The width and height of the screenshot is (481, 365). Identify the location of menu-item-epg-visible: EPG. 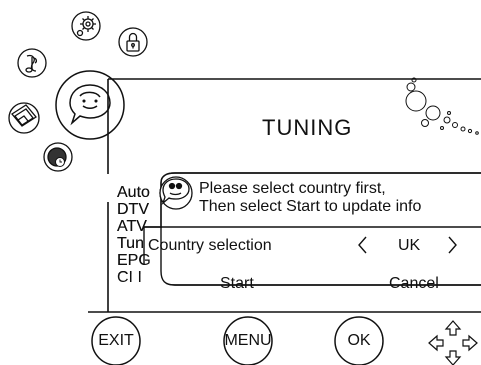
(139, 260).